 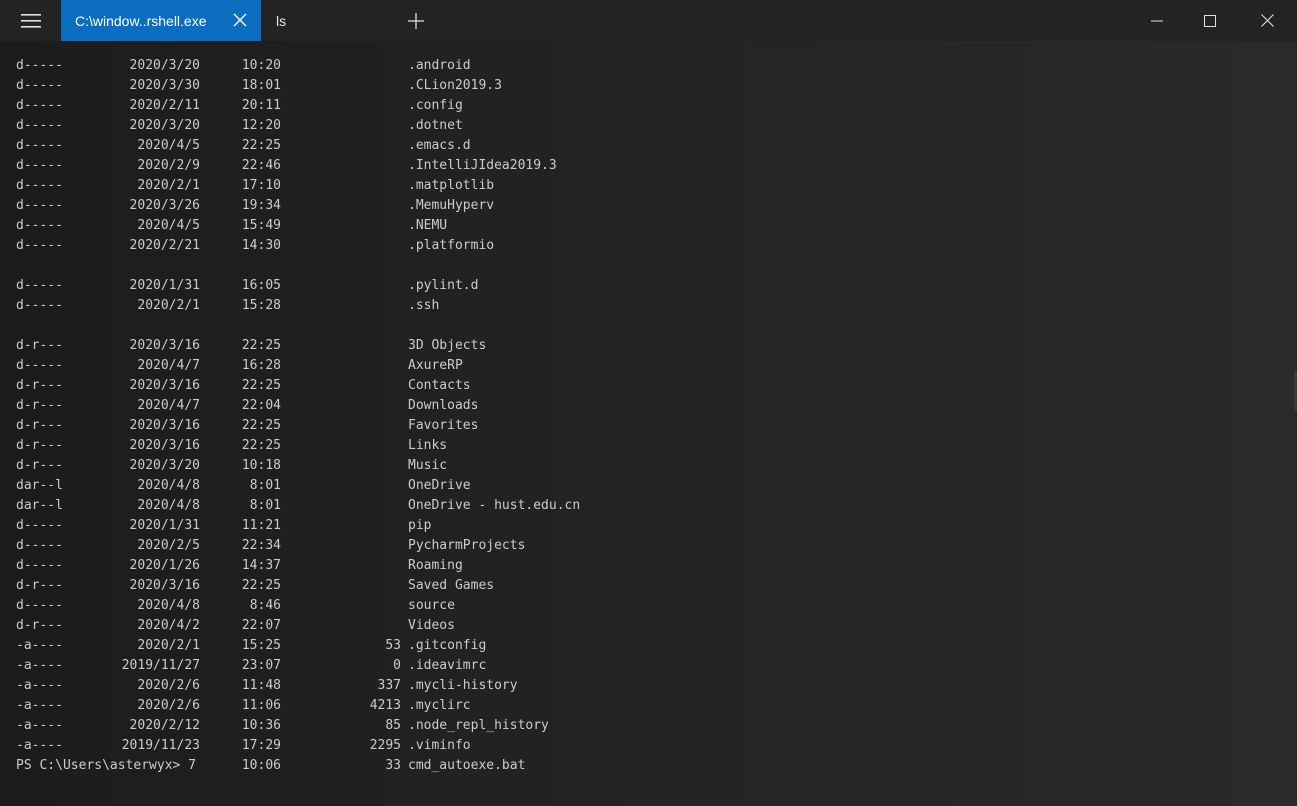 I want to click on terminal-line: d----- 2020/1/26 14:37 Roaming, so click(x=648, y=566).